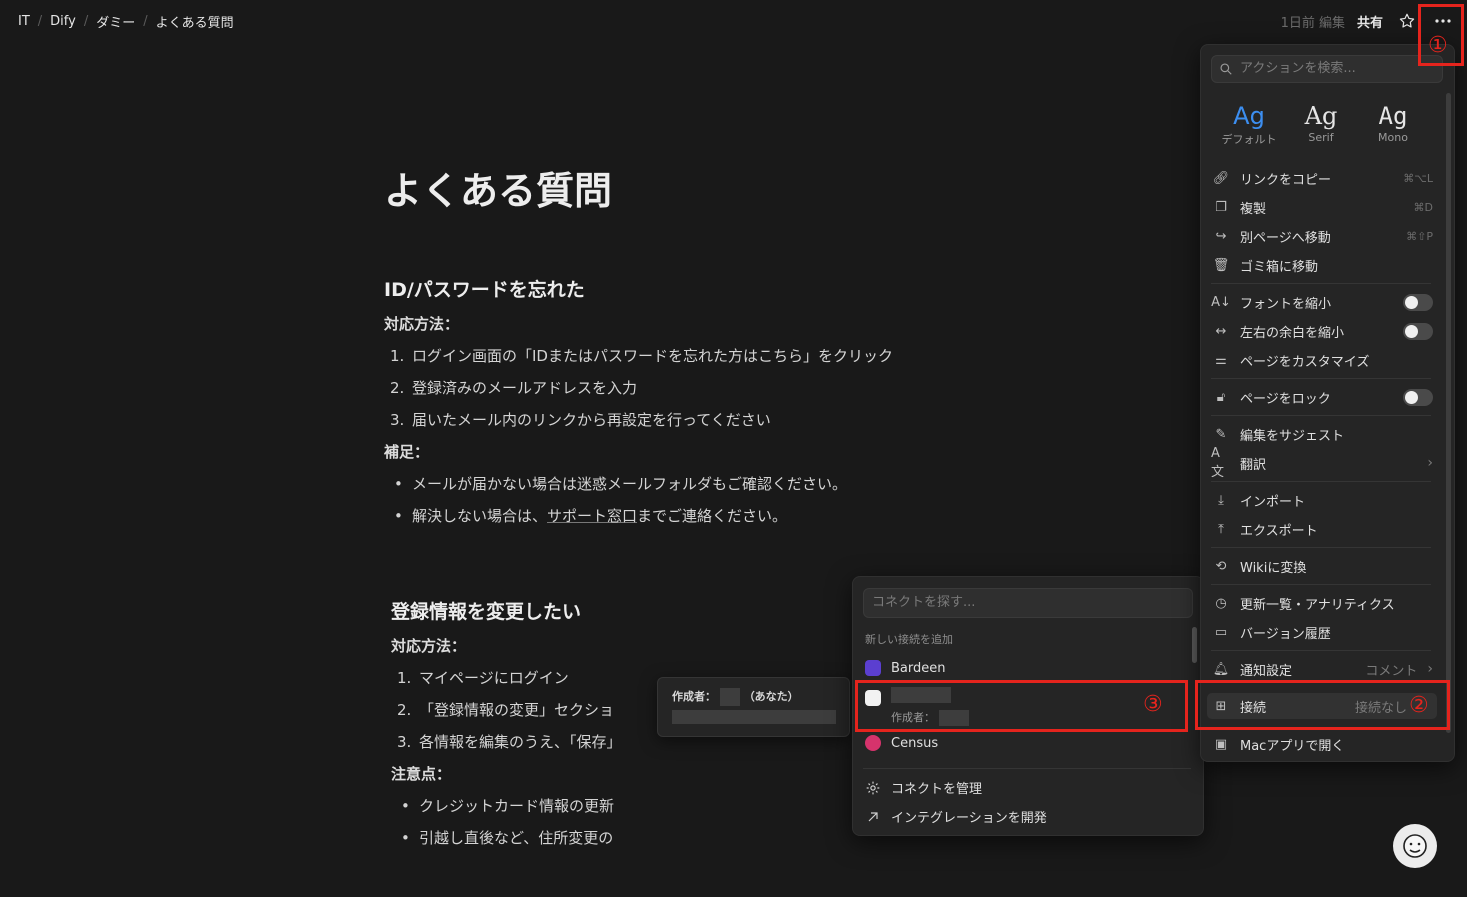 This screenshot has height=897, width=1467. What do you see at coordinates (1221, 500) in the screenshot?
I see `download-icon: ⤓` at bounding box center [1221, 500].